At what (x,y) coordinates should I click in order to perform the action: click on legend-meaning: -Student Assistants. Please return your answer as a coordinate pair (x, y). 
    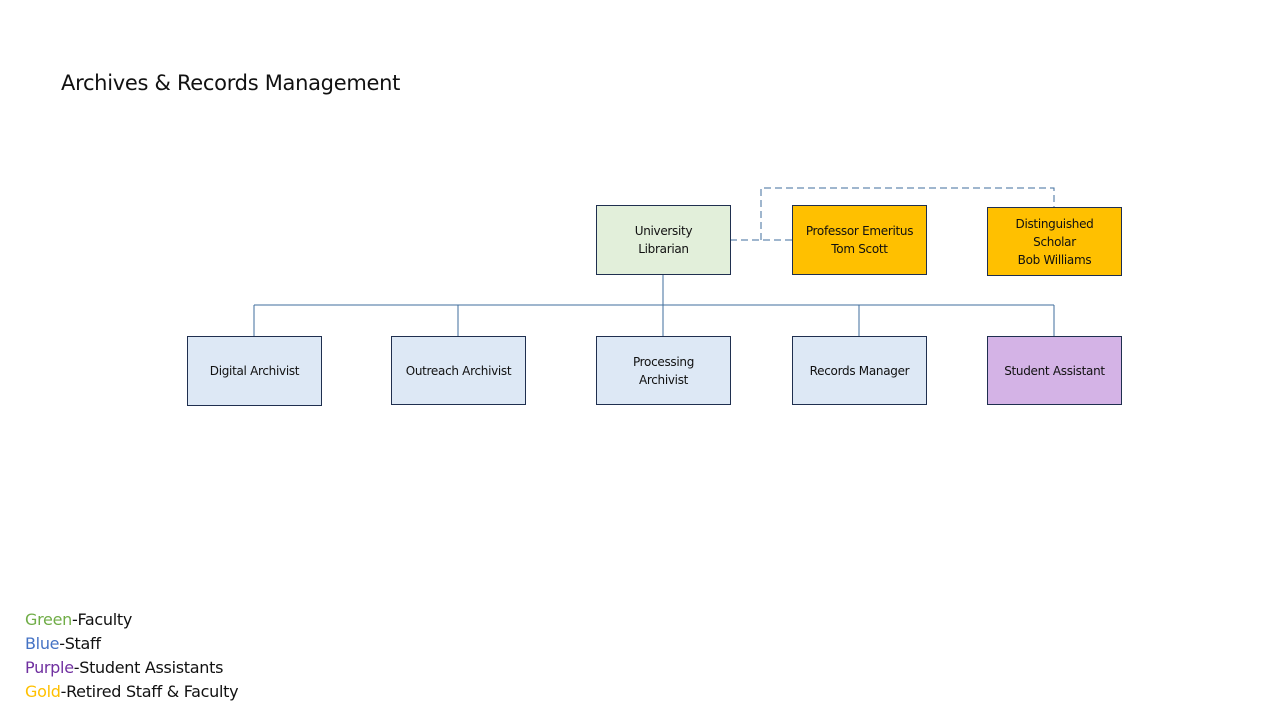
    Looking at the image, I should click on (148, 667).